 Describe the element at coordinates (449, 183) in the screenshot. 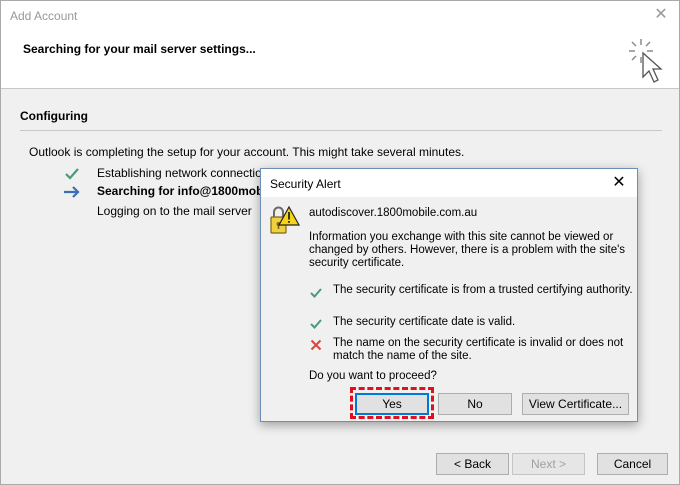

I see `dialog-titlebar: Security Alert ✕` at that location.